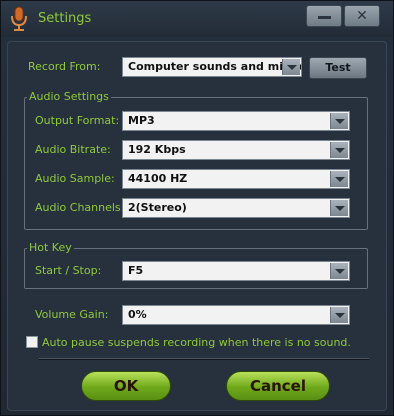  What do you see at coordinates (80, 207) in the screenshot?
I see `audio-channels-label: Audio Channels:` at bounding box center [80, 207].